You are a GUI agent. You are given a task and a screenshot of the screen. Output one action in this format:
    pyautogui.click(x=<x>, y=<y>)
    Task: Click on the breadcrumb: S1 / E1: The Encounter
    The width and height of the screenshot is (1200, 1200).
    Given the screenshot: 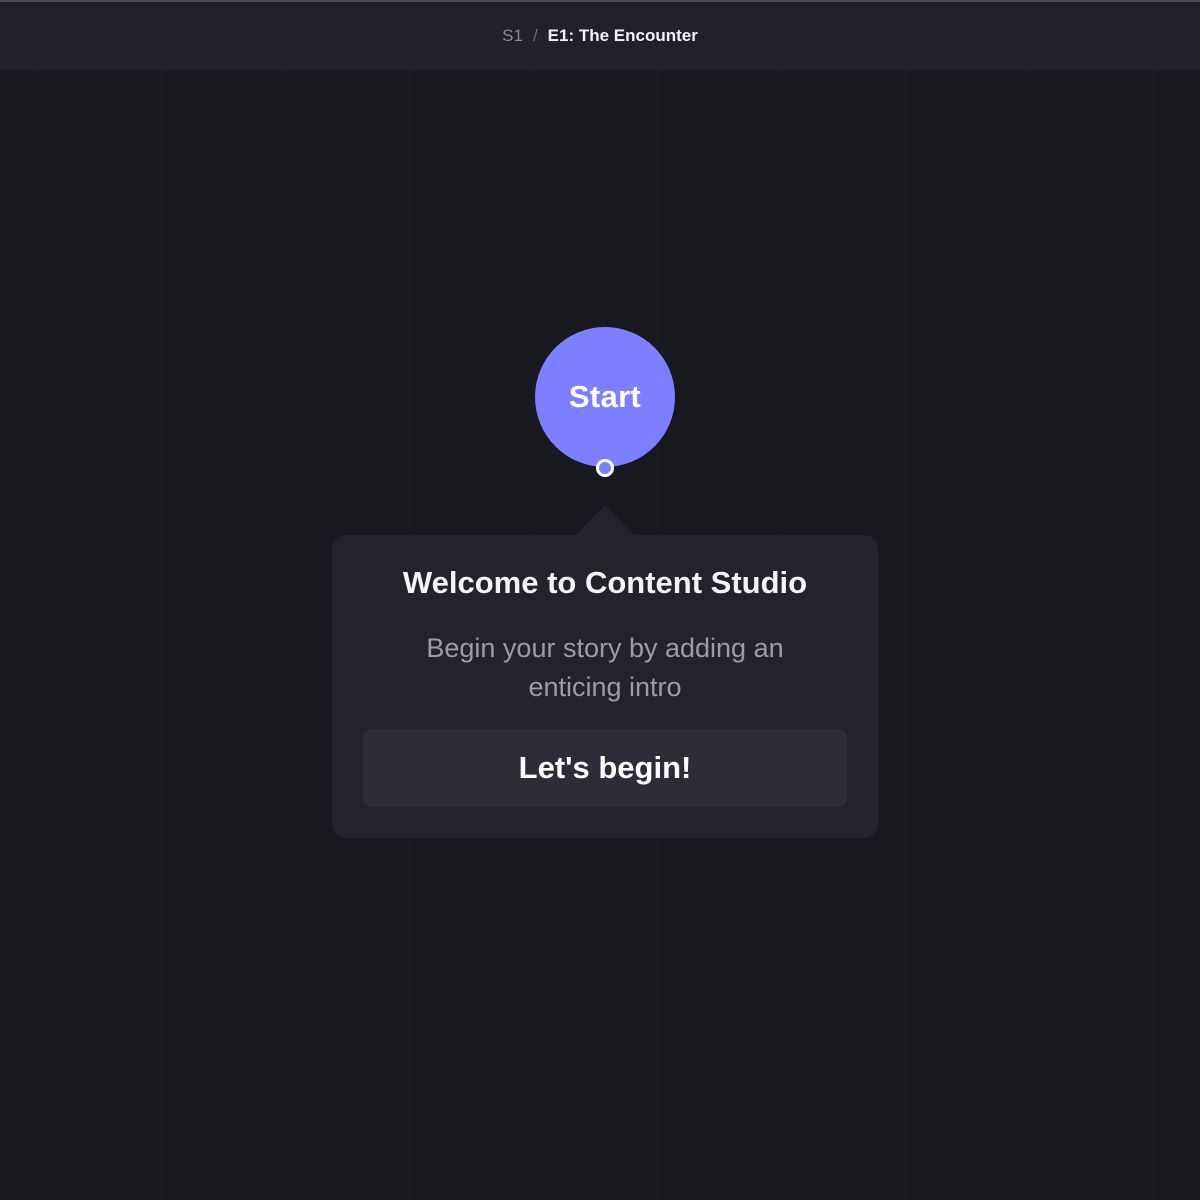 What is the action you would take?
    pyautogui.click(x=600, y=35)
    